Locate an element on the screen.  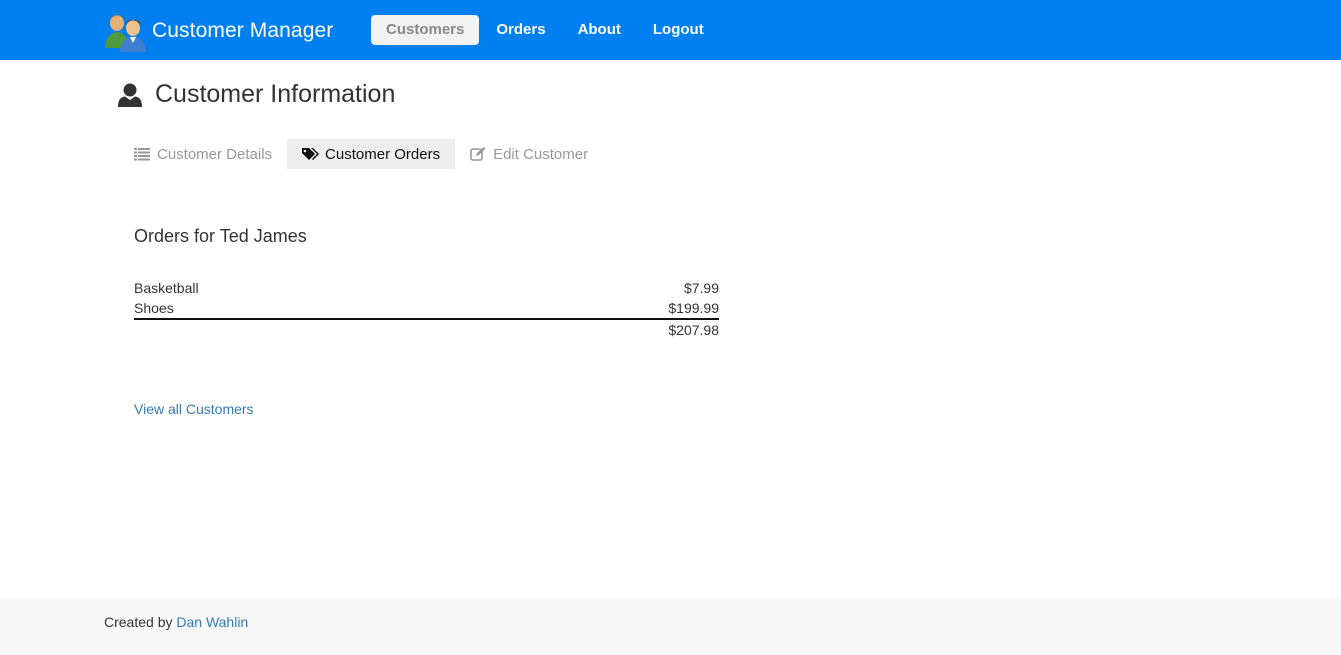
page-title-text: Customer Information is located at coordinates (275, 94).